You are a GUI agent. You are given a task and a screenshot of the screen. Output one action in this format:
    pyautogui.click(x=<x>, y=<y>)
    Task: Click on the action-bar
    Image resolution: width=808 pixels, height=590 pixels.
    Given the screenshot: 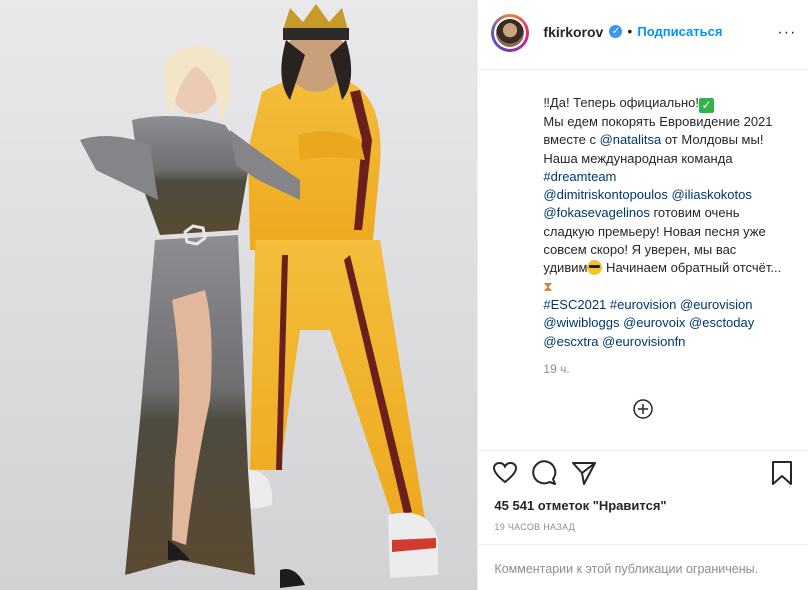 What is the action you would take?
    pyautogui.click(x=643, y=475)
    